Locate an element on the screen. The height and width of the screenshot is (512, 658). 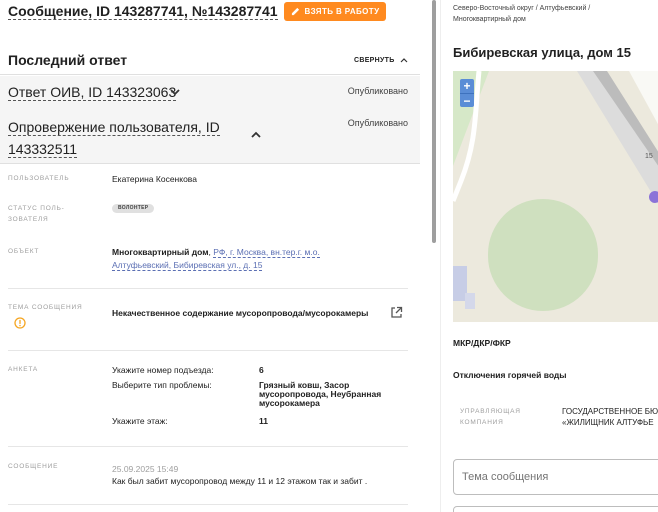
refutation-title: Опровержение пользователя, ID 143332511 is located at coordinates (126, 138).